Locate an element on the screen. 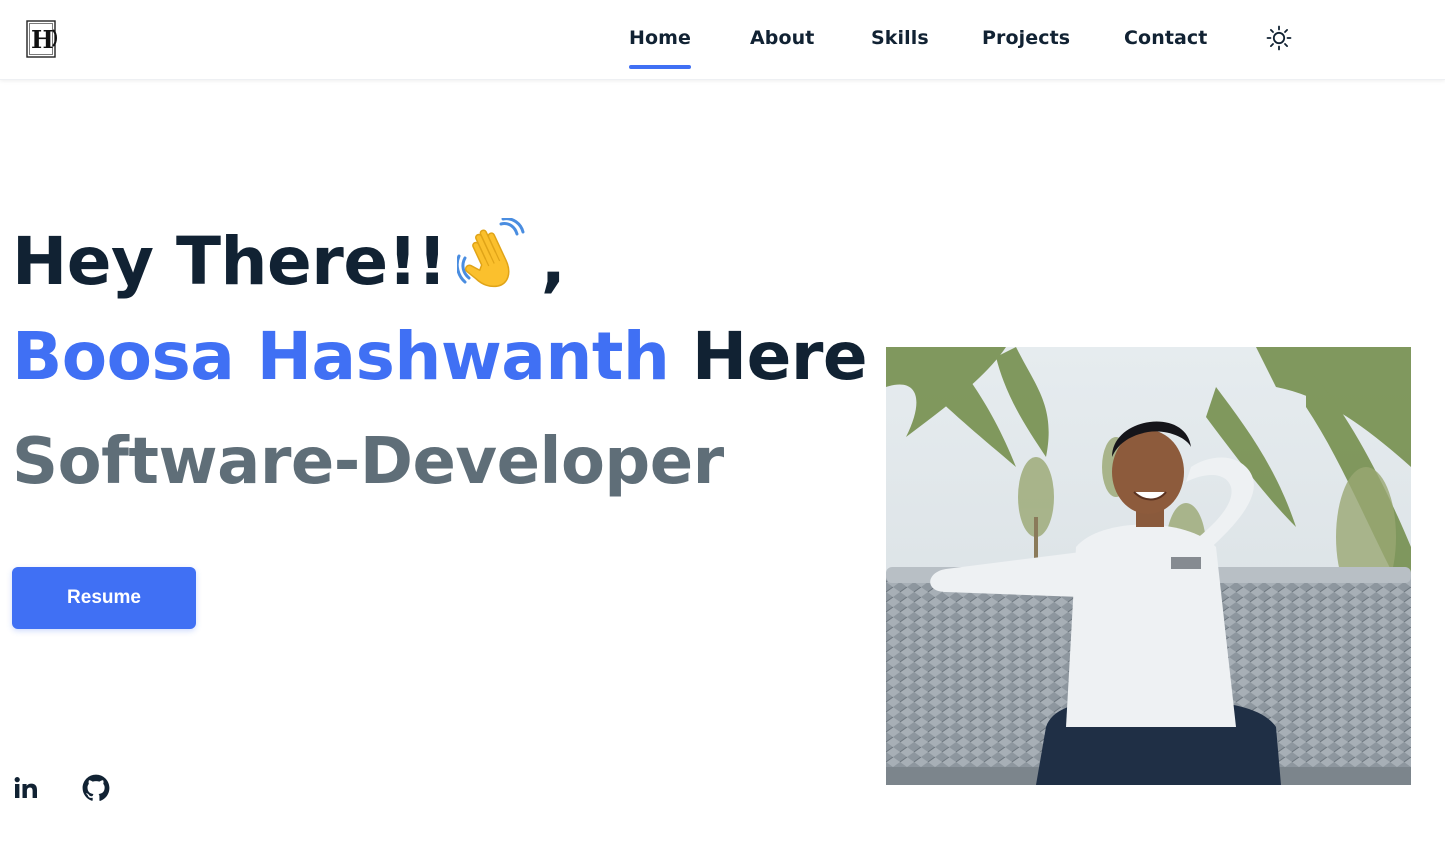 The image size is (1445, 859). nav-home: Home is located at coordinates (660, 48).